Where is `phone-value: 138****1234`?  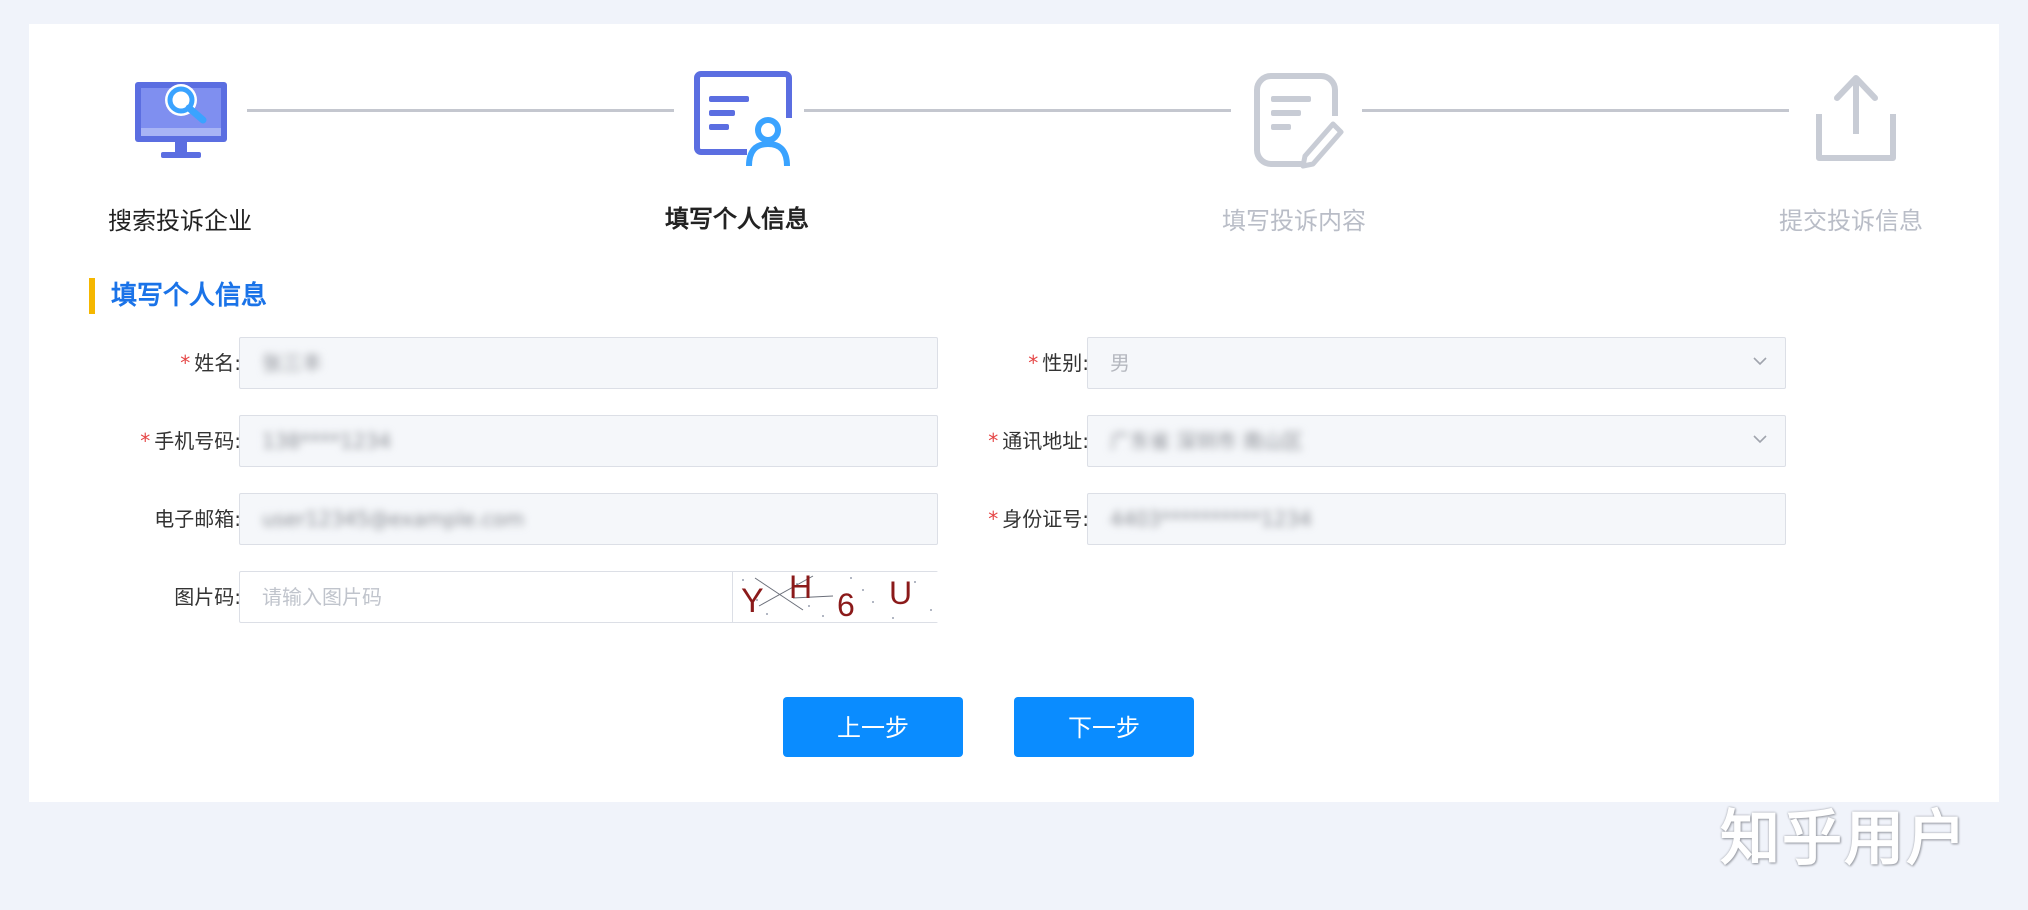
phone-value: 138****1234 is located at coordinates (327, 441).